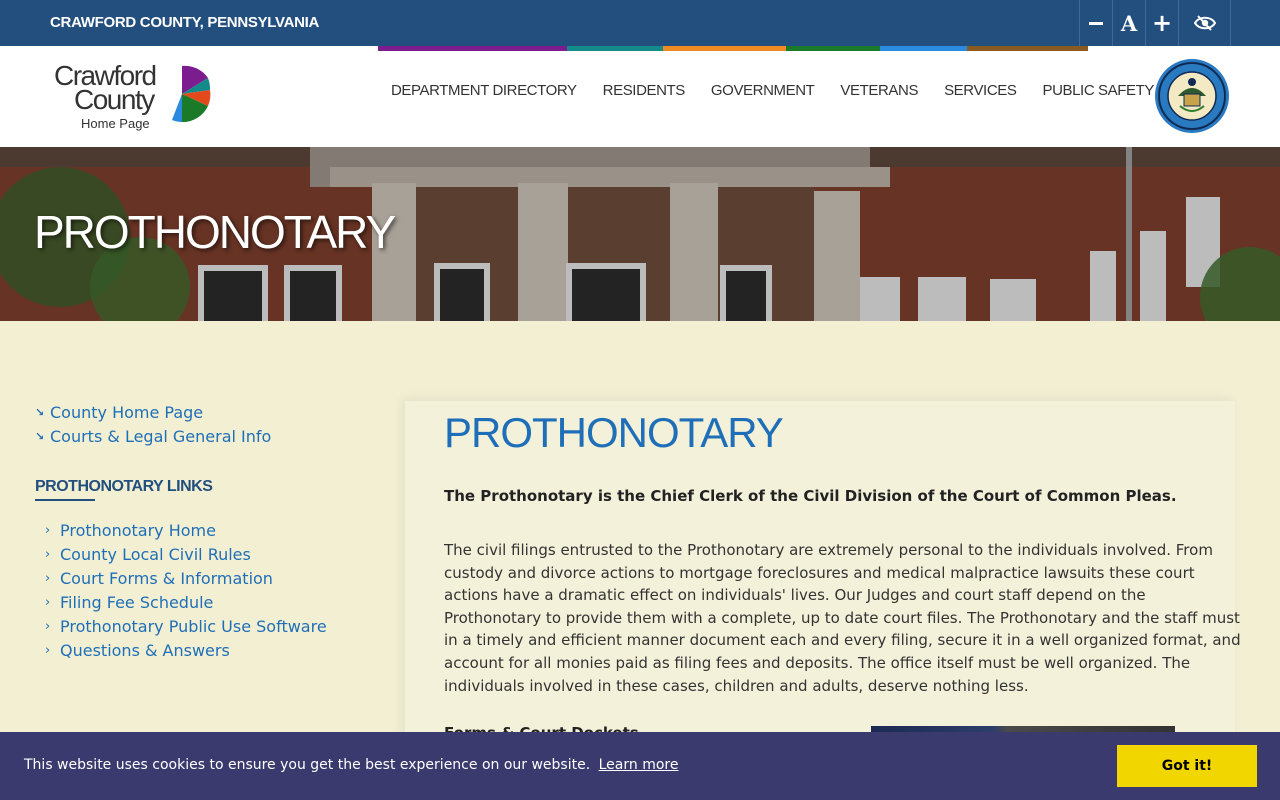 The width and height of the screenshot is (1280, 800). I want to click on sidebar-item-public-use-software: › Prothonotary Public Use Software, so click(200, 626).